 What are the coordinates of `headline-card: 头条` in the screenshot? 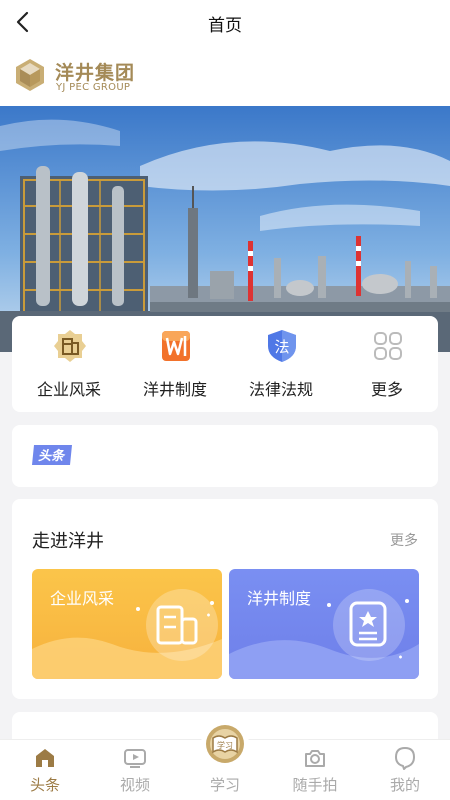 It's located at (225, 456).